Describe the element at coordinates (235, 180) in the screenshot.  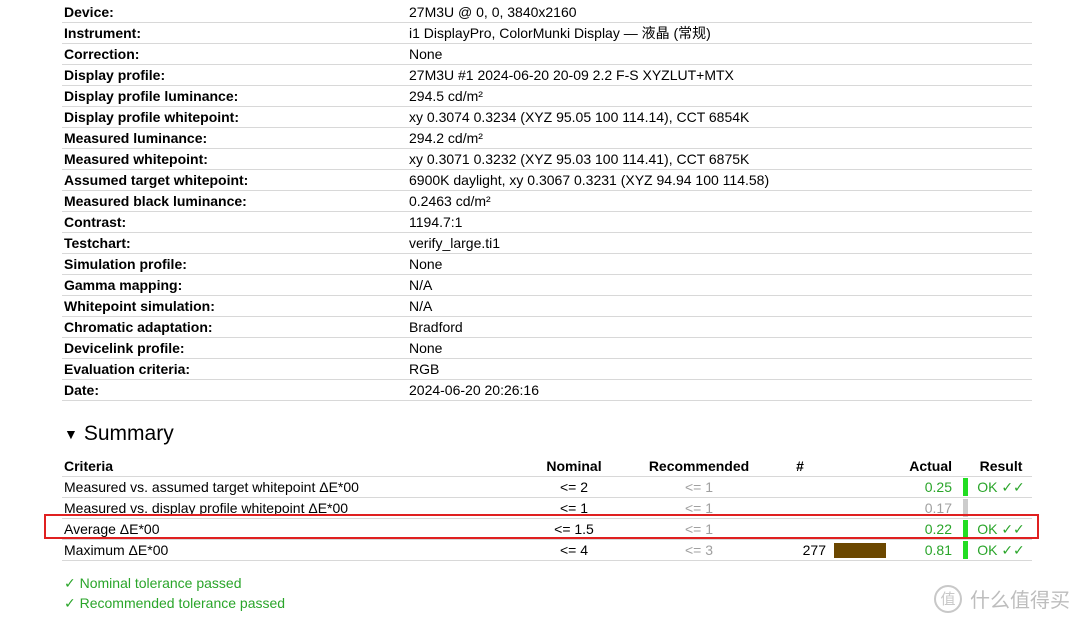
I see `info-key: Assumed target whitepoint:` at that location.